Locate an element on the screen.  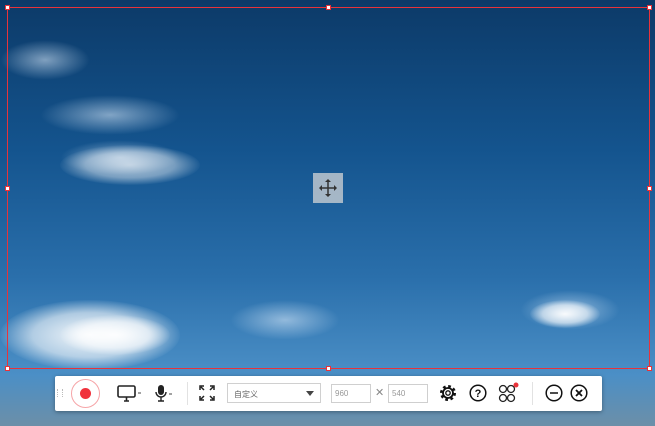
resize-handle-s is located at coordinates (328, 368).